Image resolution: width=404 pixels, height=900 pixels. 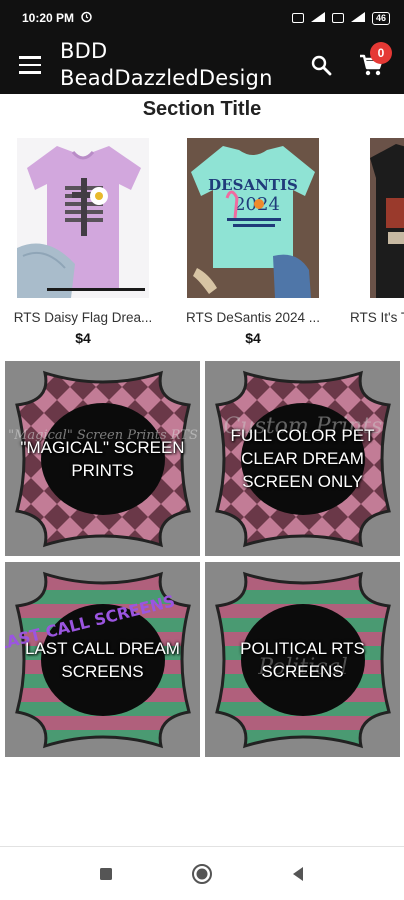 I want to click on brand-title: BDD BeadDazzledDesign, so click(x=178, y=65).